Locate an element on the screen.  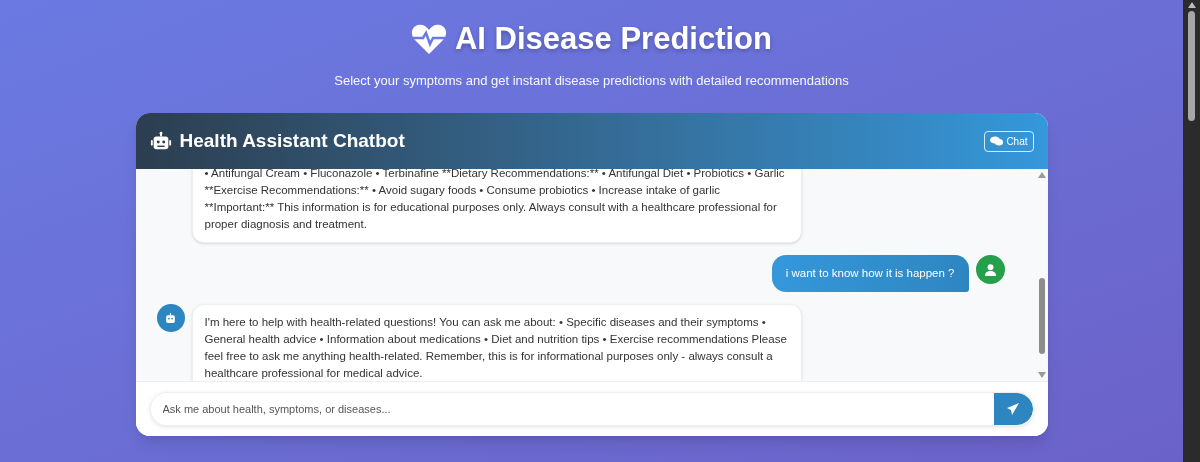
page-title: AI Disease Prediction is located at coordinates (613, 39).